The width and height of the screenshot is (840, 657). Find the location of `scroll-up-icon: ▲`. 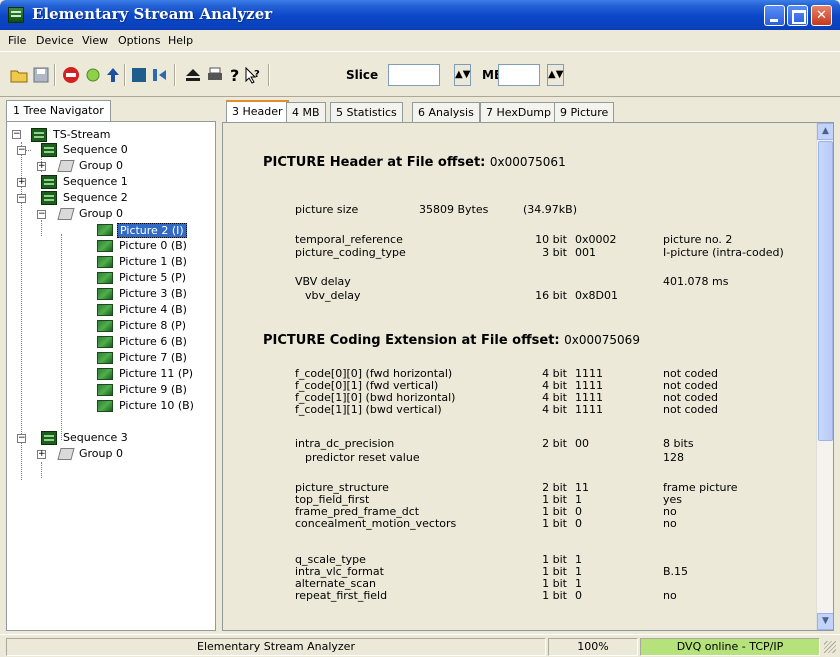

scroll-up-icon: ▲ is located at coordinates (825, 131).